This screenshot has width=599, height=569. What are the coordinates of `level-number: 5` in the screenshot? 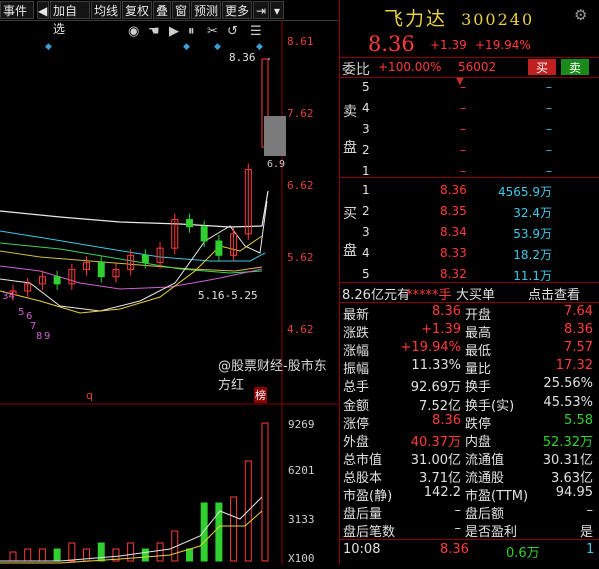 It's located at (366, 274).